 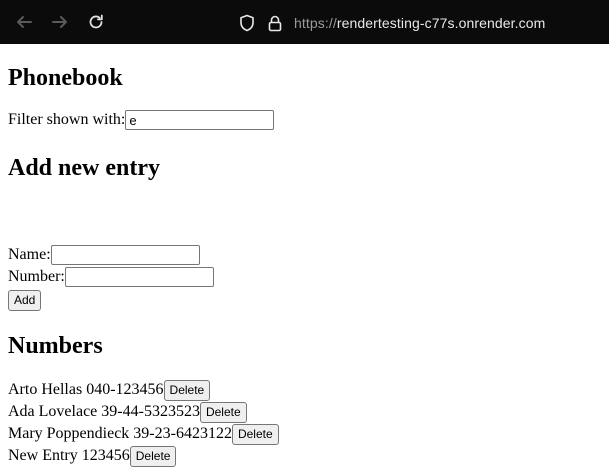 What do you see at coordinates (247, 23) in the screenshot?
I see `shield-icon` at bounding box center [247, 23].